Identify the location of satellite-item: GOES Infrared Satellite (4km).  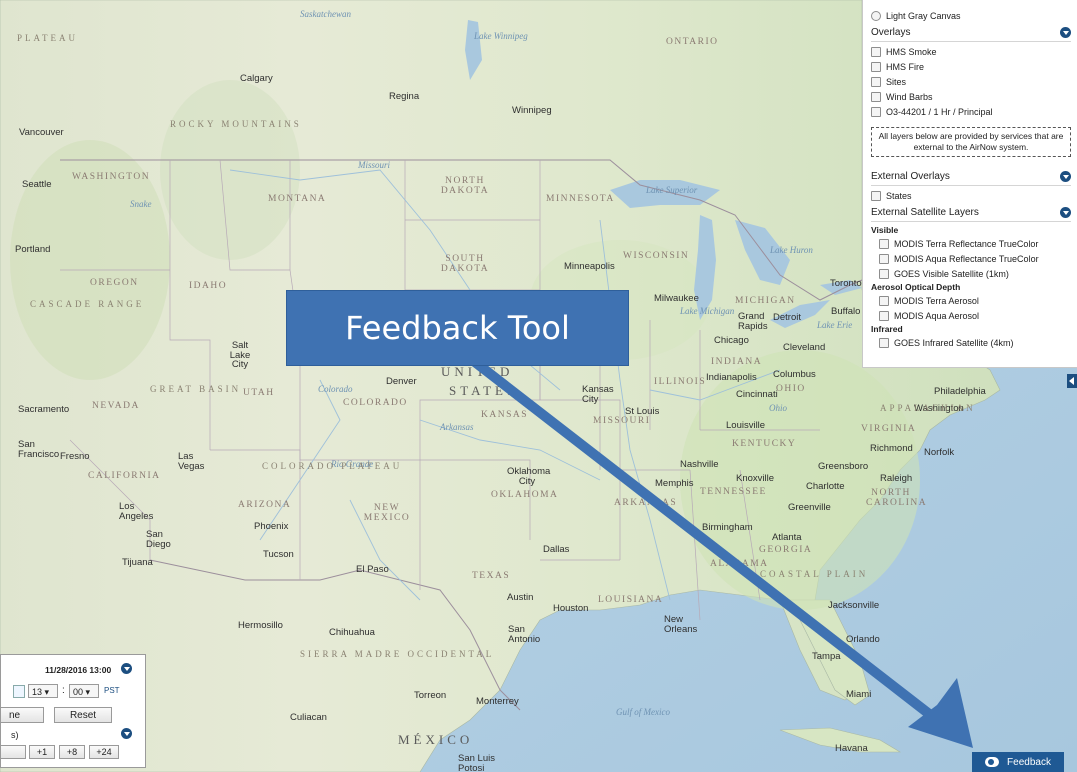
(971, 342).